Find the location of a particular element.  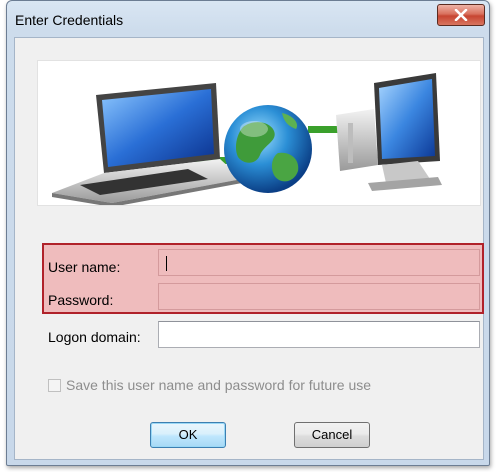

window-title: Enter Credentials is located at coordinates (69, 20).